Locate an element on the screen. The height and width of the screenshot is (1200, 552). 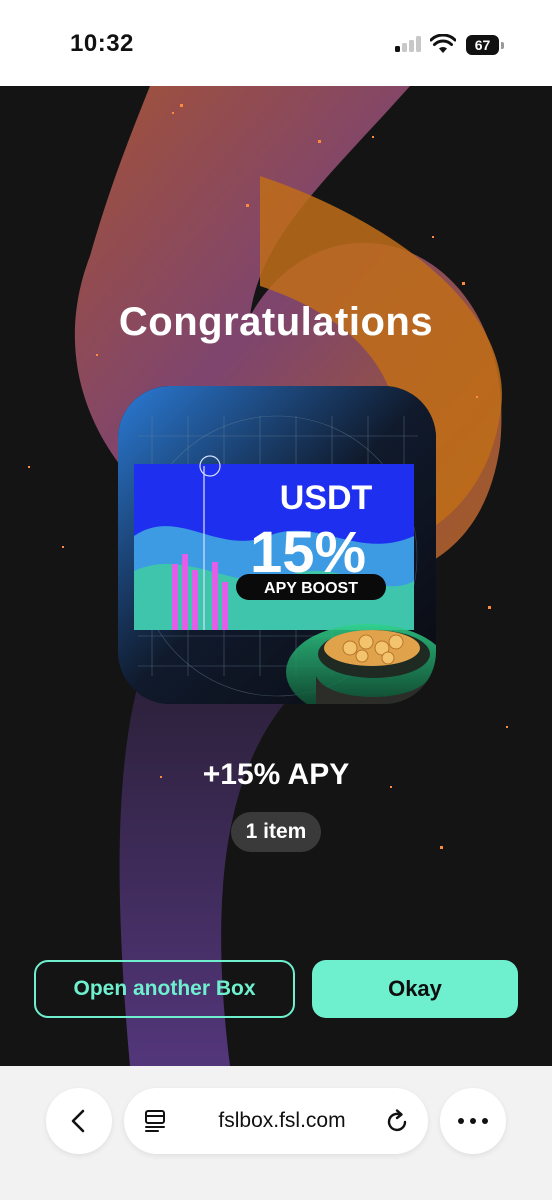
item-count-badge: 1 item is located at coordinates (276, 832).